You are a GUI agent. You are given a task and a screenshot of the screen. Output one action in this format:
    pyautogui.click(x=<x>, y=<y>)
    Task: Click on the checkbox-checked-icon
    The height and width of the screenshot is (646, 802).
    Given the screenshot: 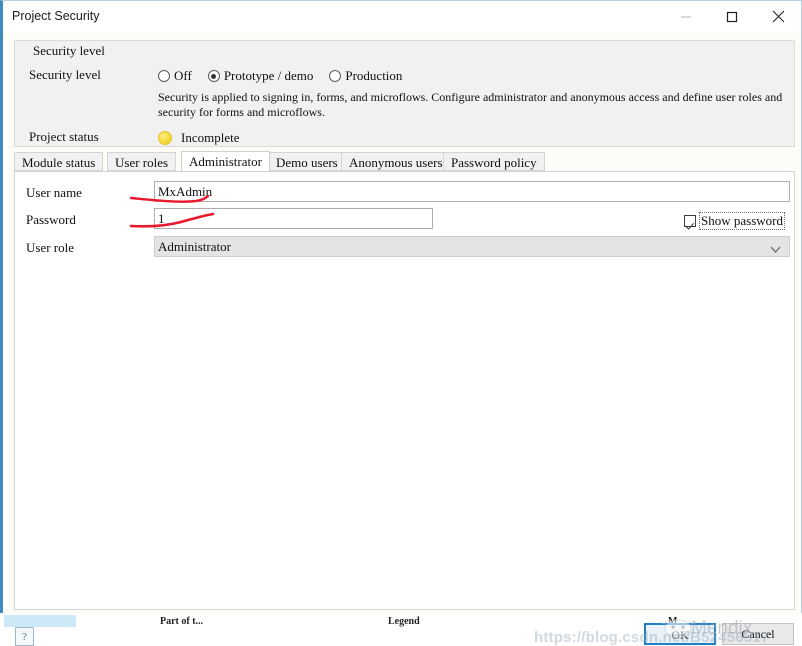 What is the action you would take?
    pyautogui.click(x=690, y=221)
    